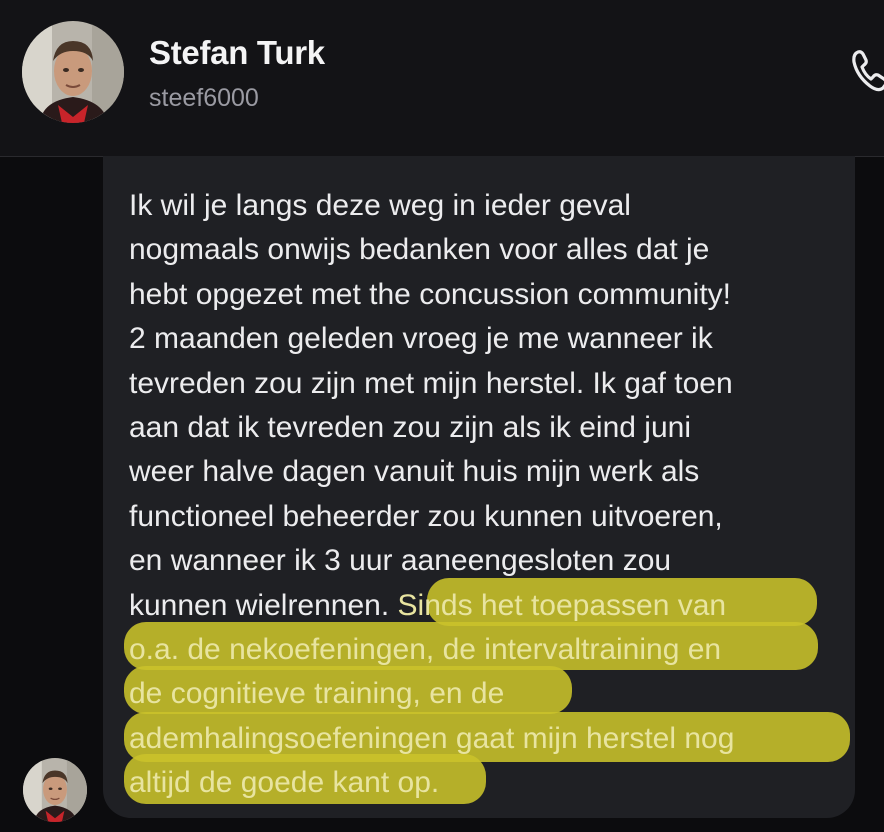 The height and width of the screenshot is (832, 884). I want to click on message-line: Ik wil je langs deze weg in ieder geval, so click(380, 205).